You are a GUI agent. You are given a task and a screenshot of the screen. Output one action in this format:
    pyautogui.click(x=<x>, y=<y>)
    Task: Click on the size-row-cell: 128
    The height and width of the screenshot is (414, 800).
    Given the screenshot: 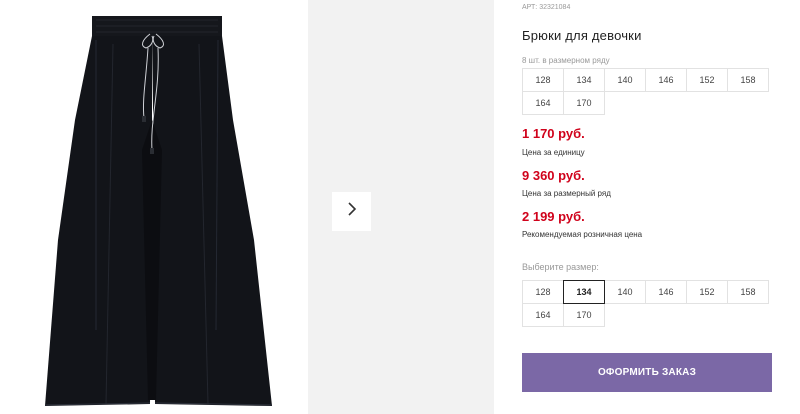 What is the action you would take?
    pyautogui.click(x=543, y=80)
    